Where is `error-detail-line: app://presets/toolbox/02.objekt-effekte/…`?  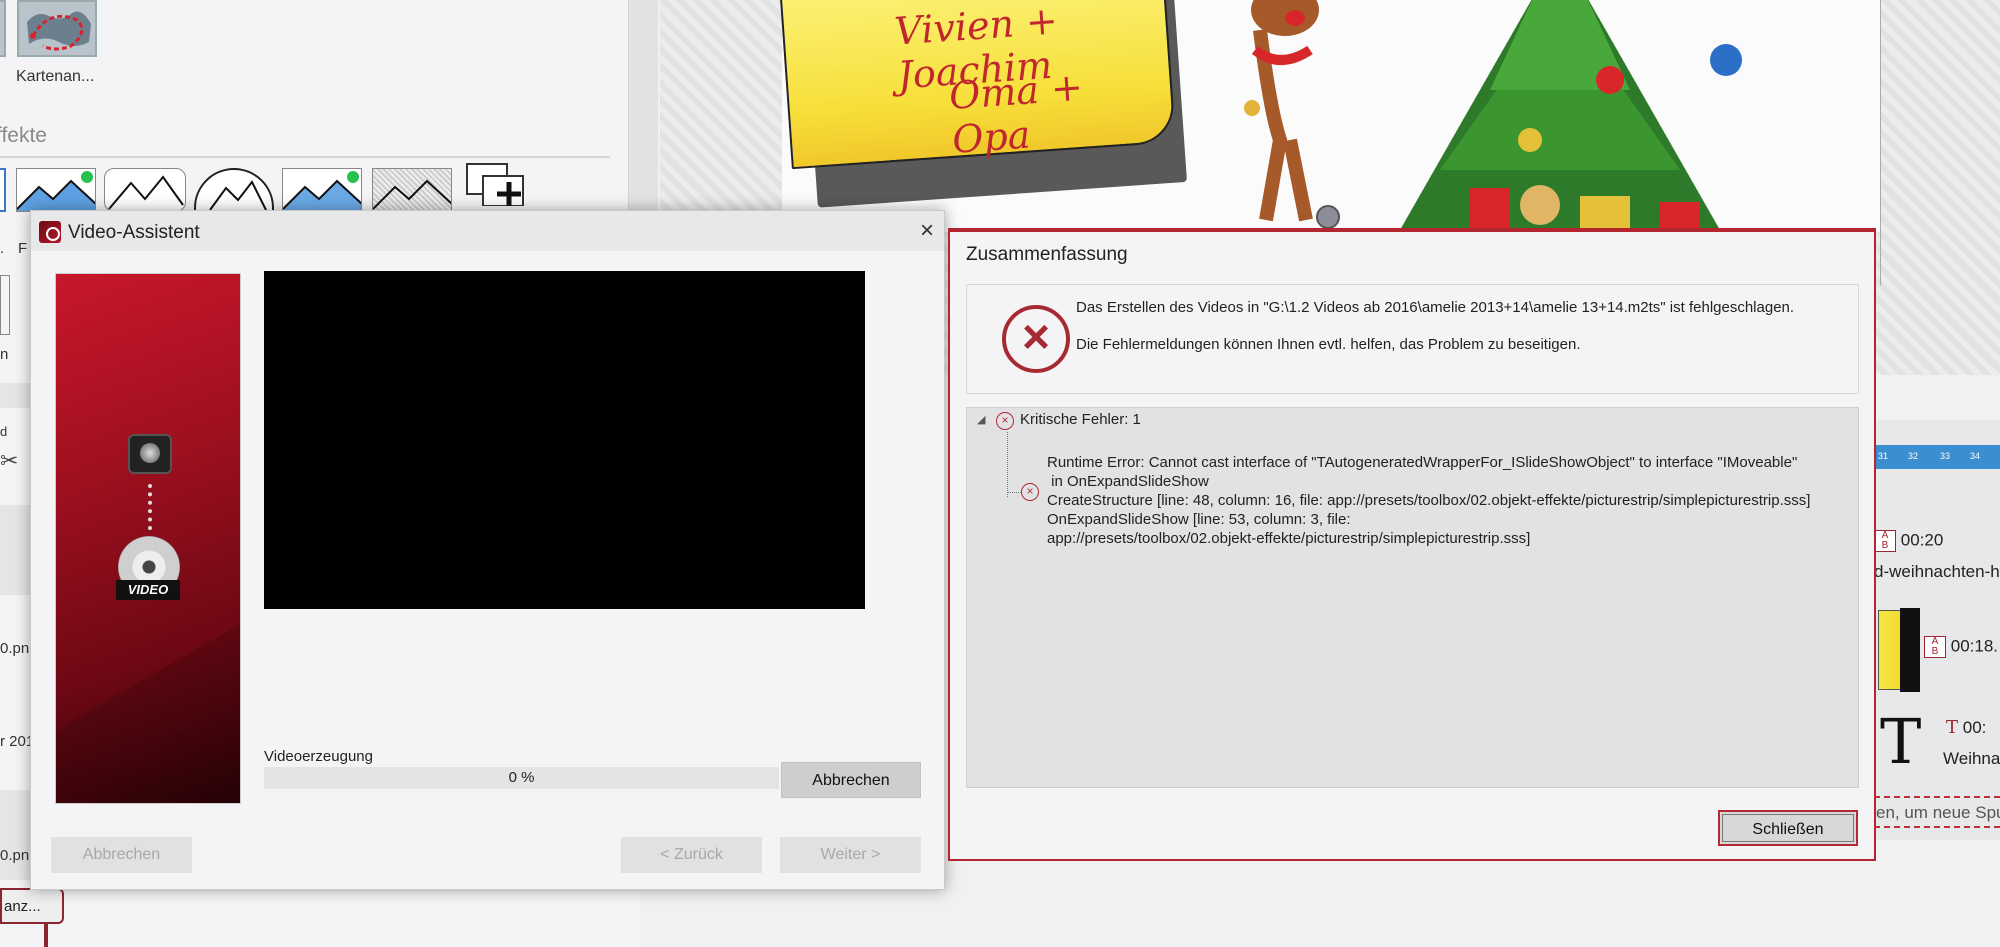
error-detail-line: app://presets/toolbox/02.objekt-effekte/… is located at coordinates (1289, 538).